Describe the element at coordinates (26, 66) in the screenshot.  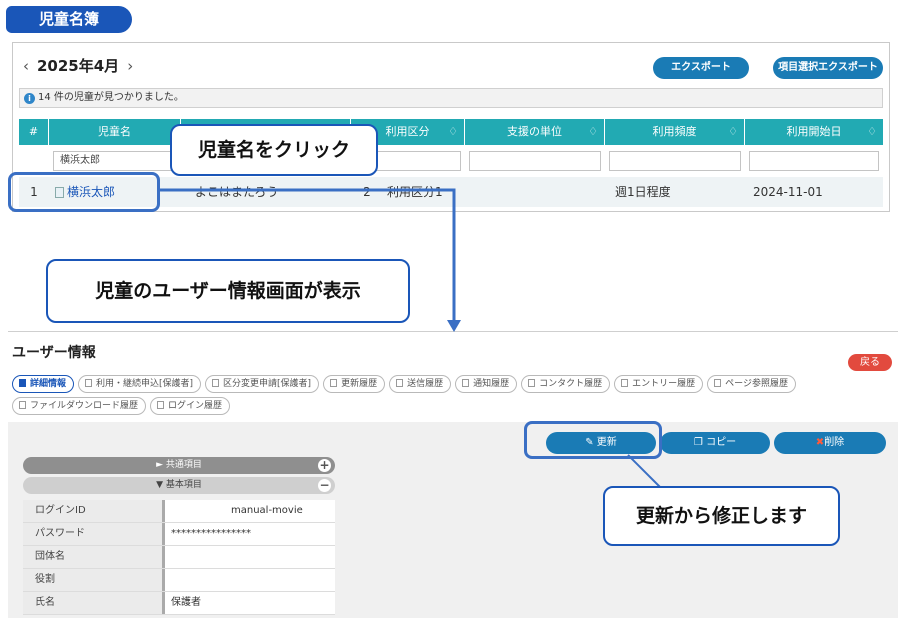
I see `chevron-left-icon: ‹` at that location.